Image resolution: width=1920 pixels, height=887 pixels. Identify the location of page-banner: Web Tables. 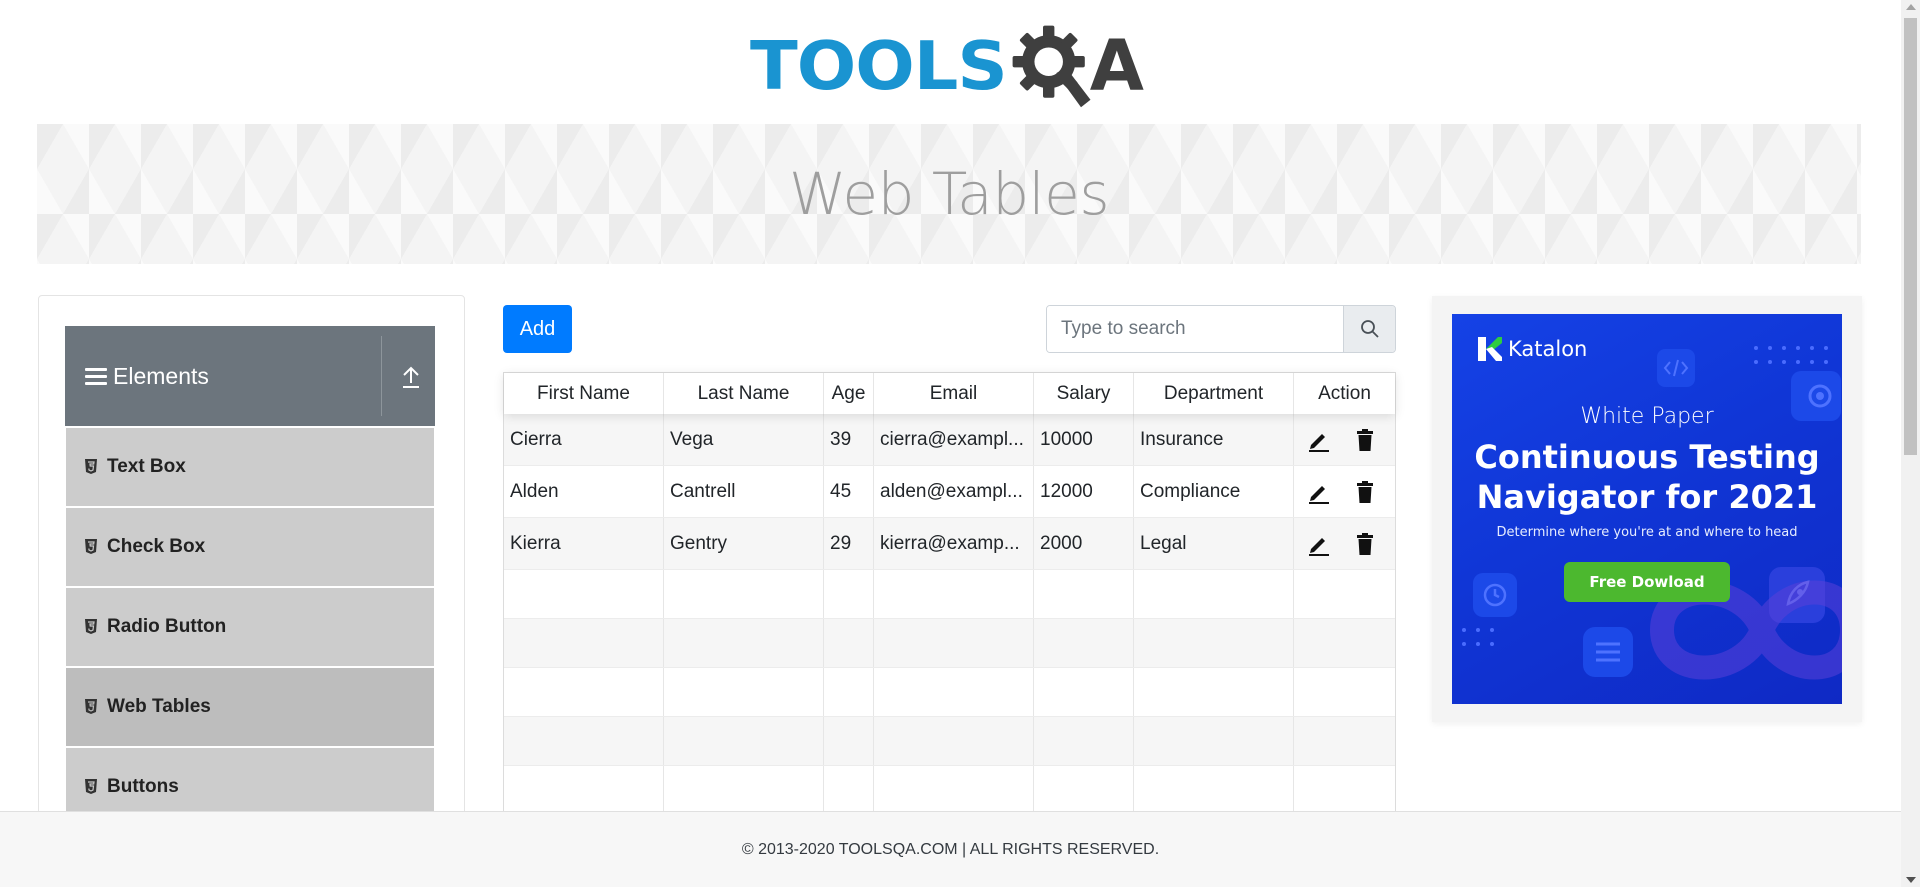
(949, 194).